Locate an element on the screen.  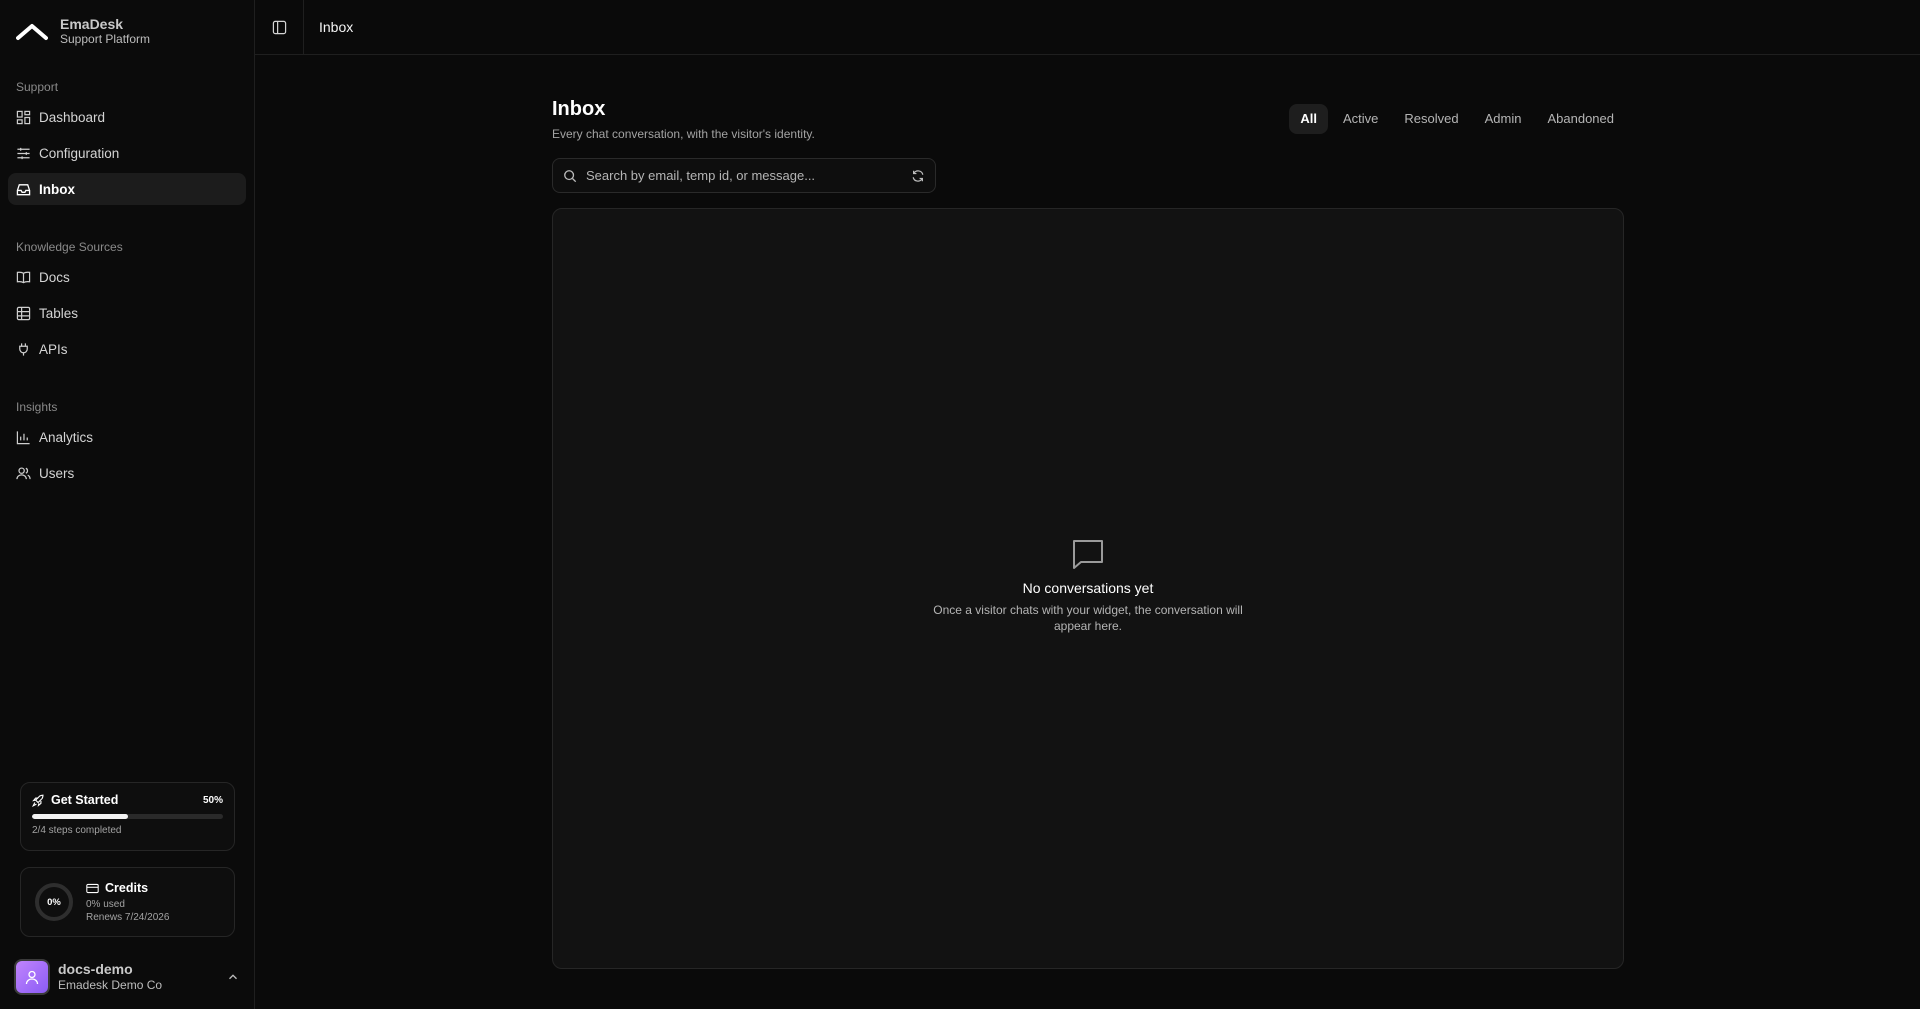
sidebar-item-label: Tables is located at coordinates (59, 313).